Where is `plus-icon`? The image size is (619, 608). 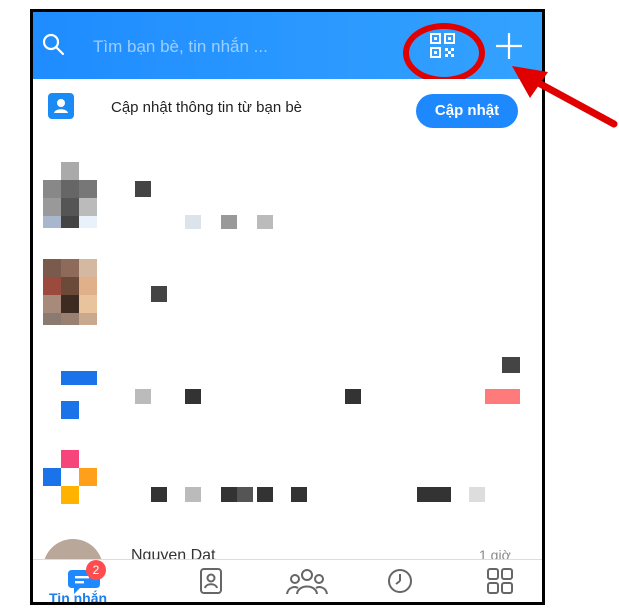
plus-icon is located at coordinates (509, 46).